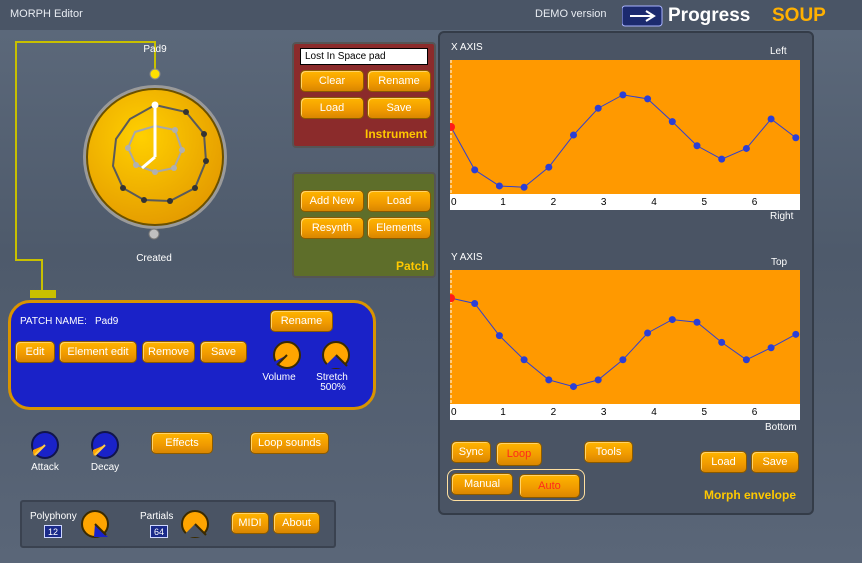 The image size is (862, 563). Describe the element at coordinates (105, 467) in the screenshot. I see `decay-label: Decay` at that location.